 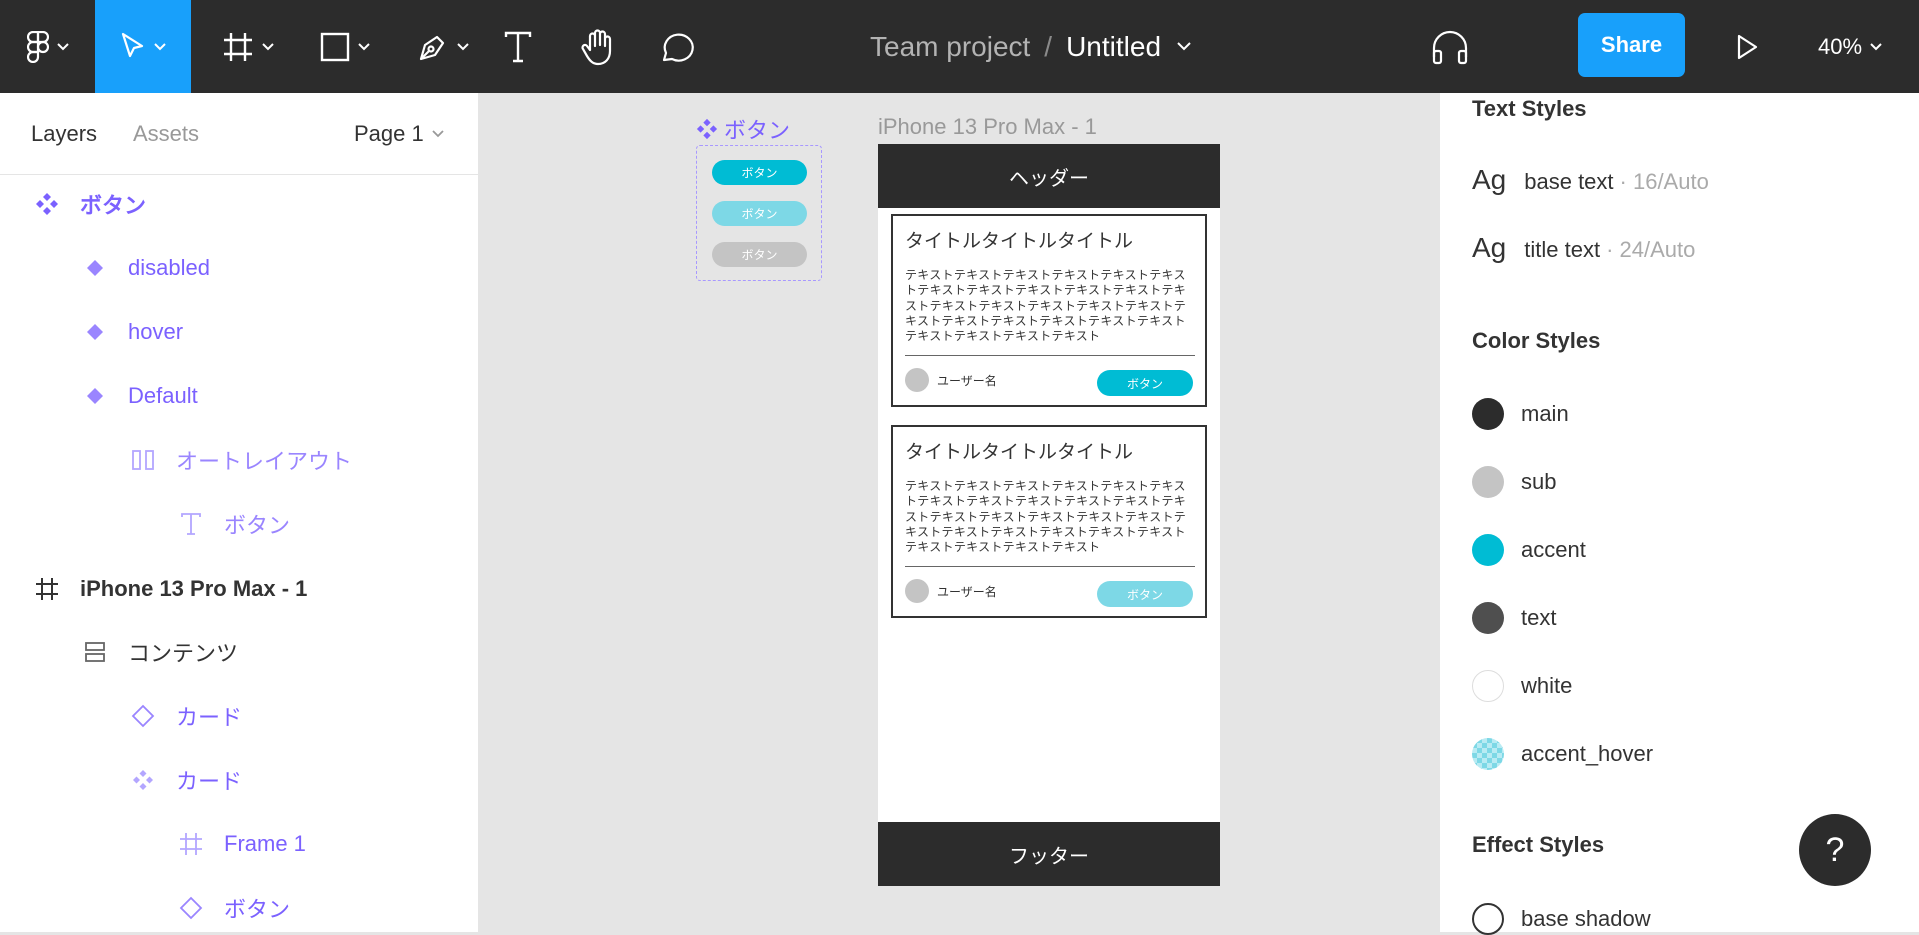 I want to click on layer-label: コンテンツ, so click(x=183, y=653).